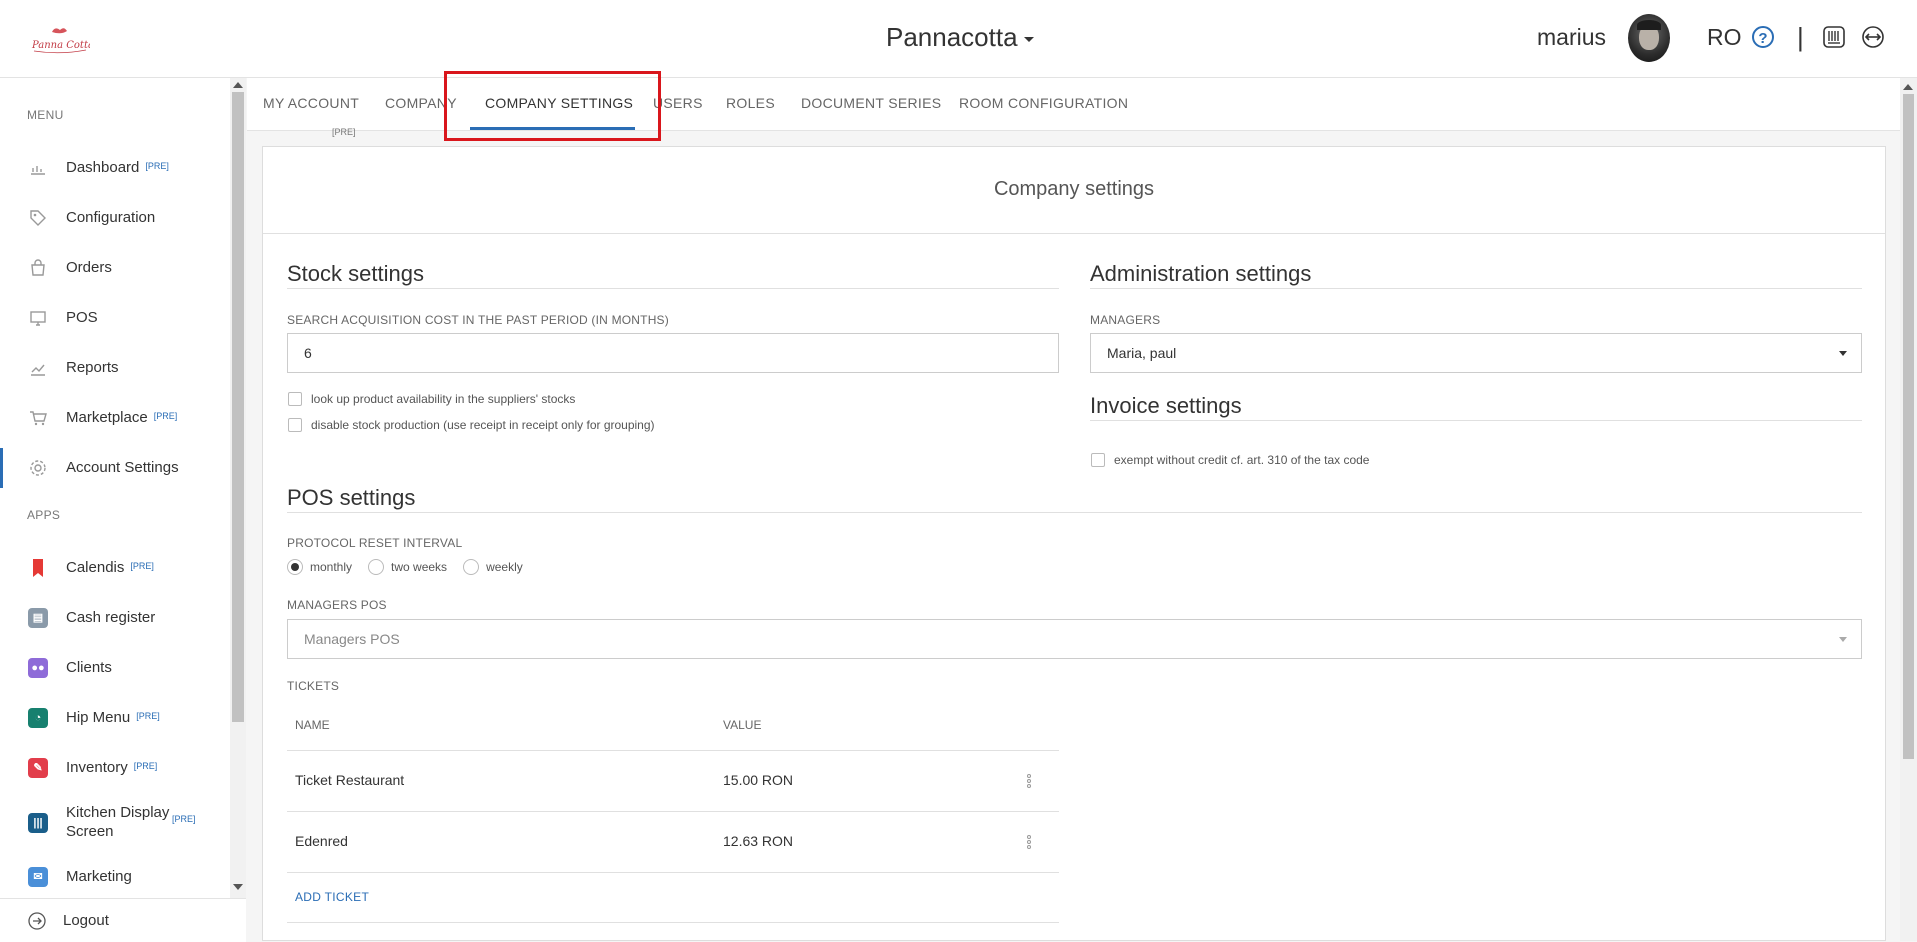 The width and height of the screenshot is (1917, 942). Describe the element at coordinates (758, 780) in the screenshot. I see `ticket-value: 15.00 RON` at that location.